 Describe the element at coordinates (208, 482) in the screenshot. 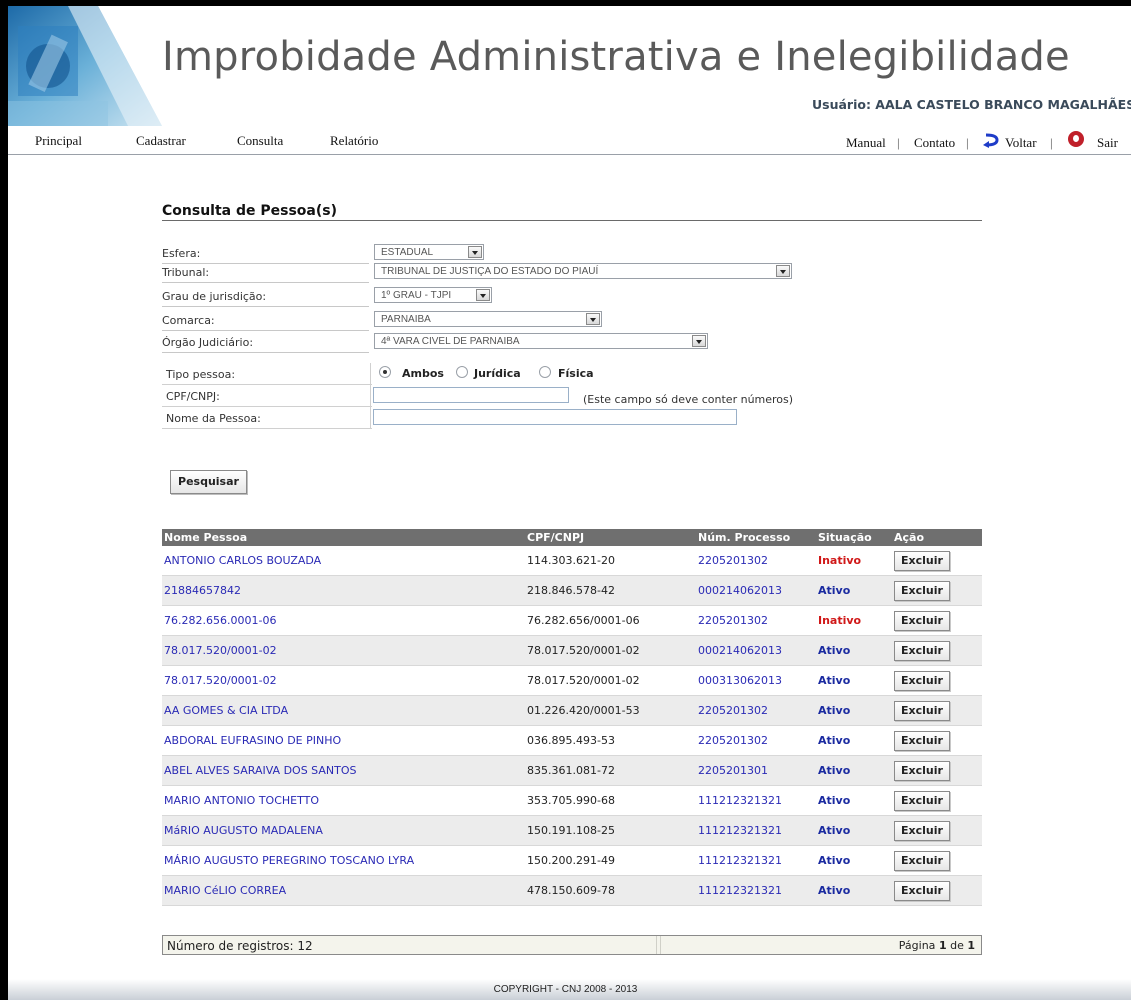

I see `pesquisar-button: Pesquisar` at that location.